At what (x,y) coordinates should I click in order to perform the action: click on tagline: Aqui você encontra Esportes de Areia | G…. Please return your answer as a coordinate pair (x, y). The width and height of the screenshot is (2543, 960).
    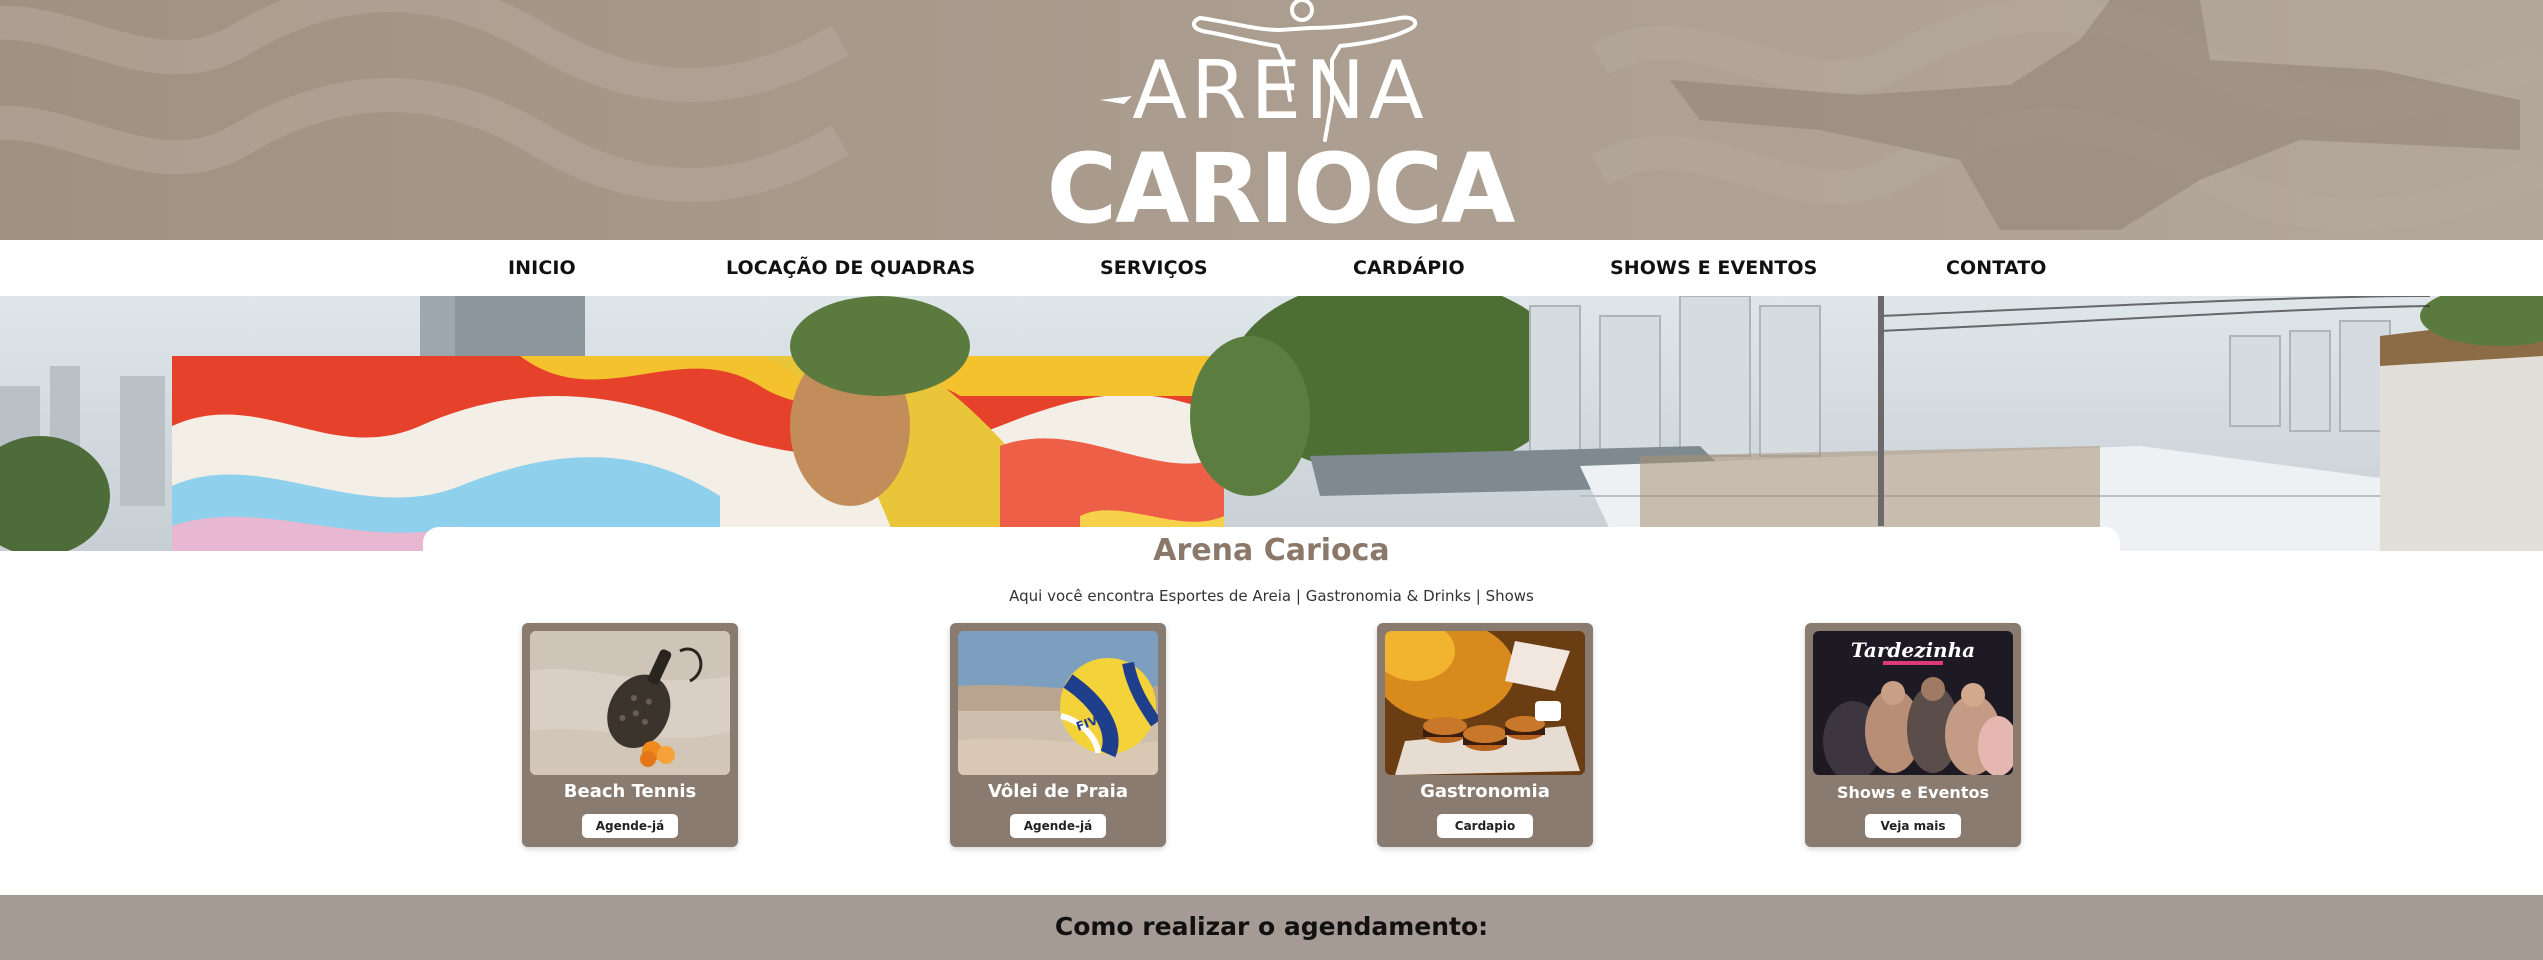
    Looking at the image, I should click on (1271, 596).